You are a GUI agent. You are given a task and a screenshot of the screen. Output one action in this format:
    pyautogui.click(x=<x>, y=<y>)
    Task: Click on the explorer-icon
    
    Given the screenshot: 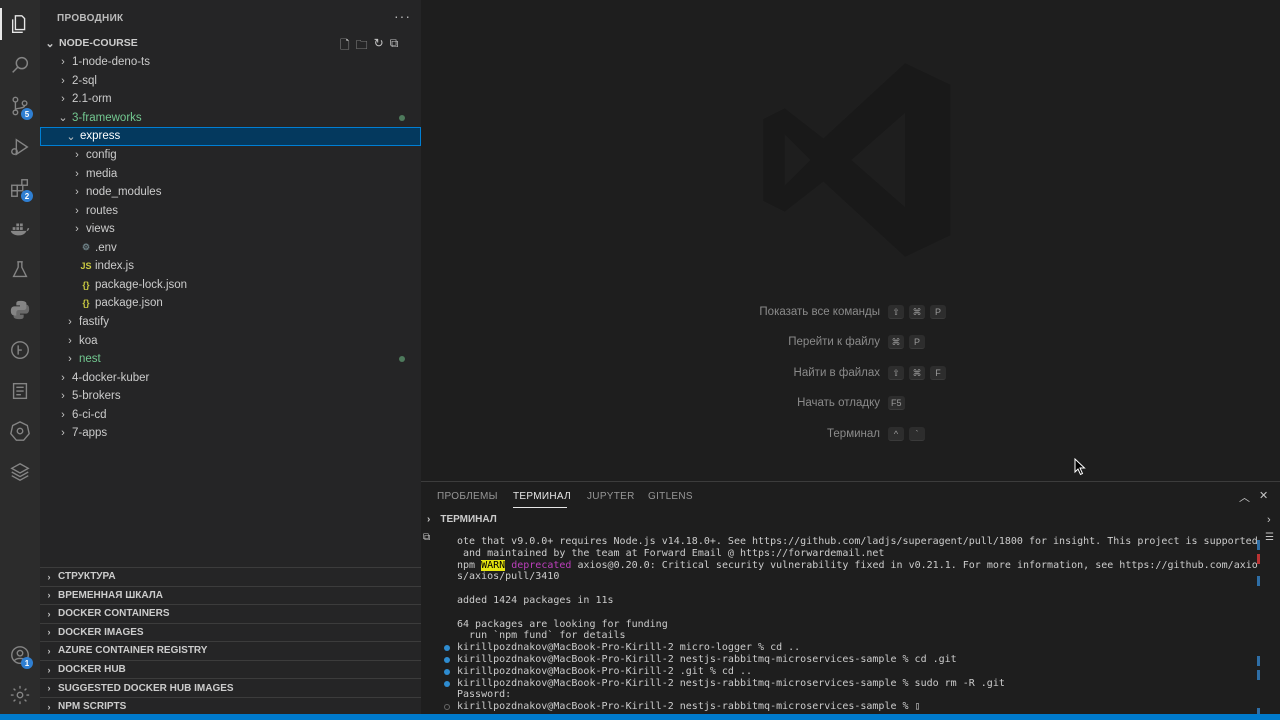 What is the action you would take?
    pyautogui.click(x=20, y=24)
    